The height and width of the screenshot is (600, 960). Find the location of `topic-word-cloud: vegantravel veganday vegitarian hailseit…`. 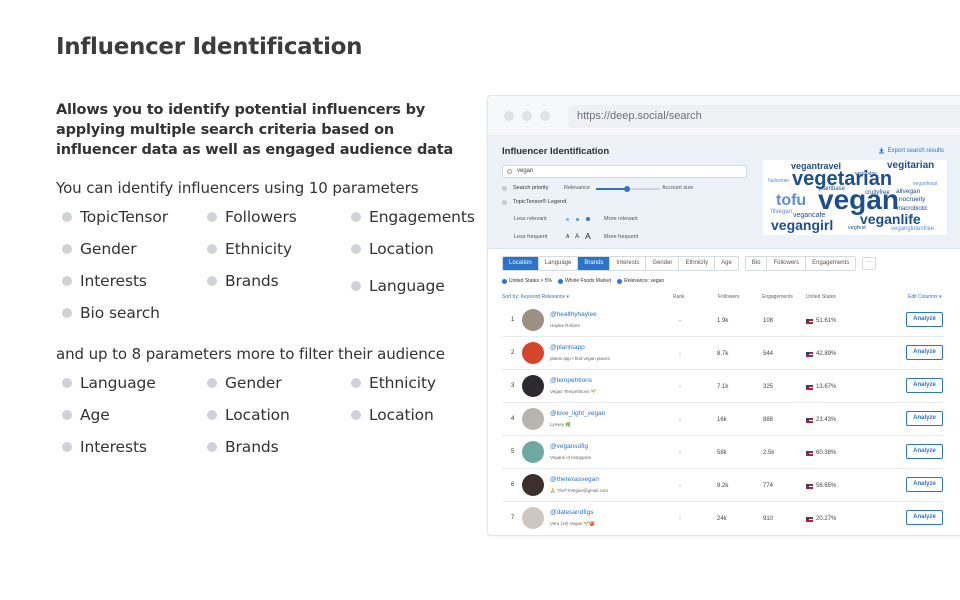

topic-word-cloud: vegantravel veganday vegitarian hailseit… is located at coordinates (855, 197).